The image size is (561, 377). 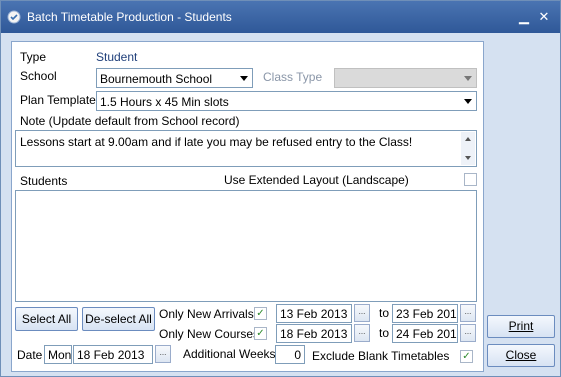 What do you see at coordinates (129, 17) in the screenshot?
I see `window-title: Batch Timetable Production - Students` at bounding box center [129, 17].